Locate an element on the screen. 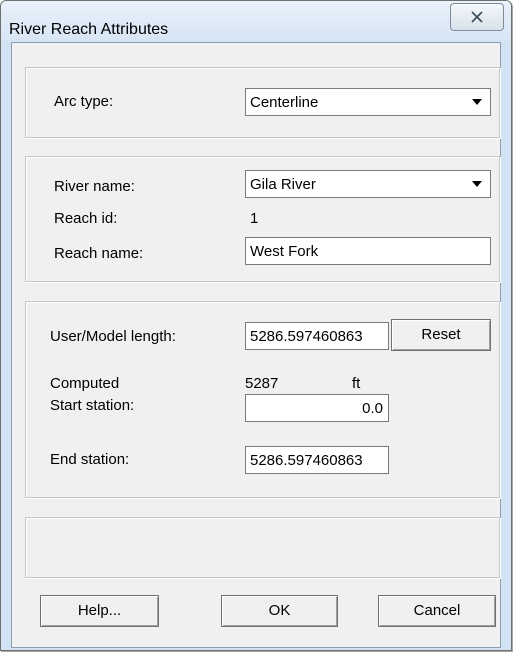 The height and width of the screenshot is (657, 517). cancel-button: Cancel is located at coordinates (437, 611).